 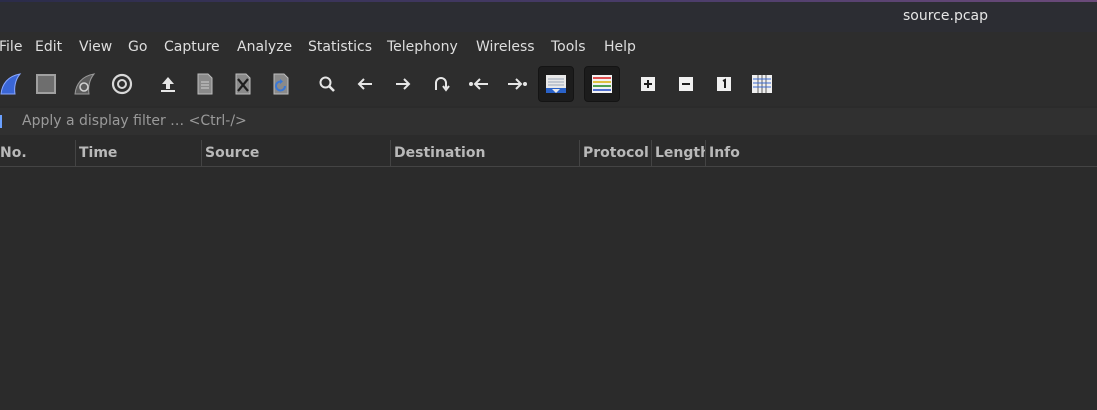 I want to click on menu-telephony: Telephony, so click(x=422, y=47).